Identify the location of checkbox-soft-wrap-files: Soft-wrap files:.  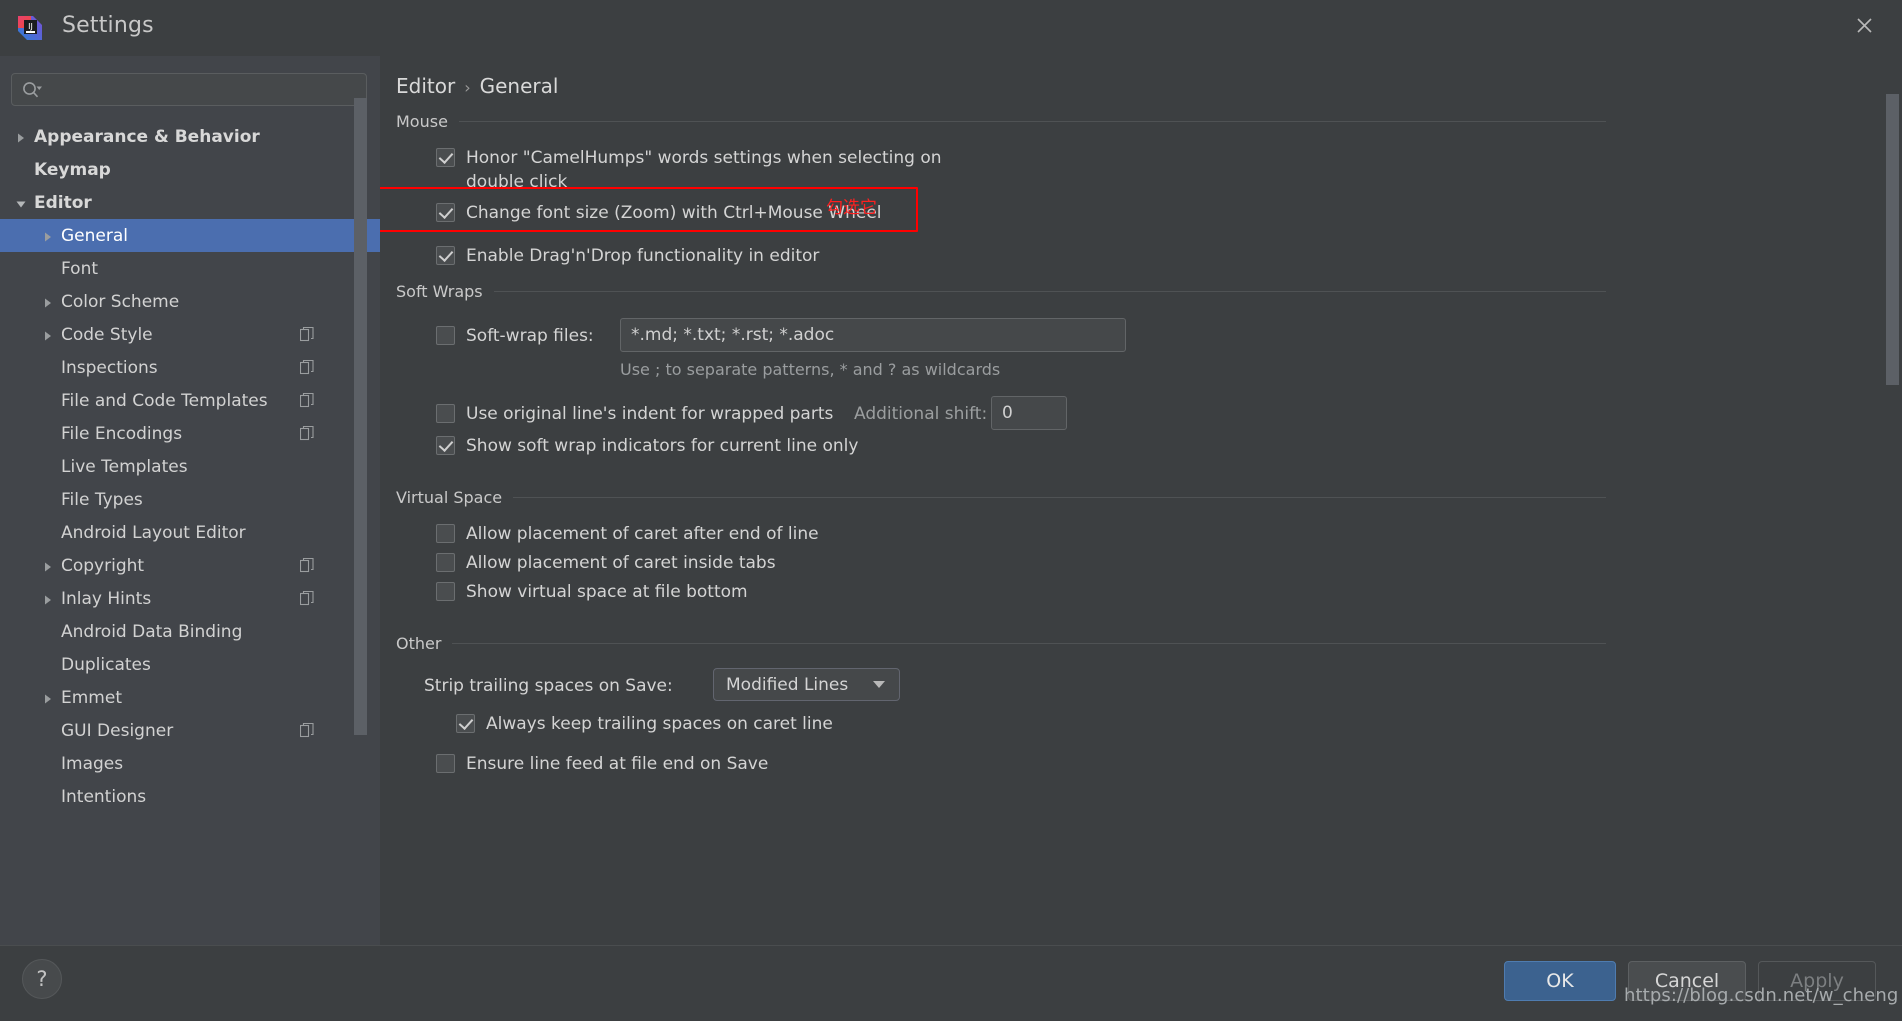
(515, 336).